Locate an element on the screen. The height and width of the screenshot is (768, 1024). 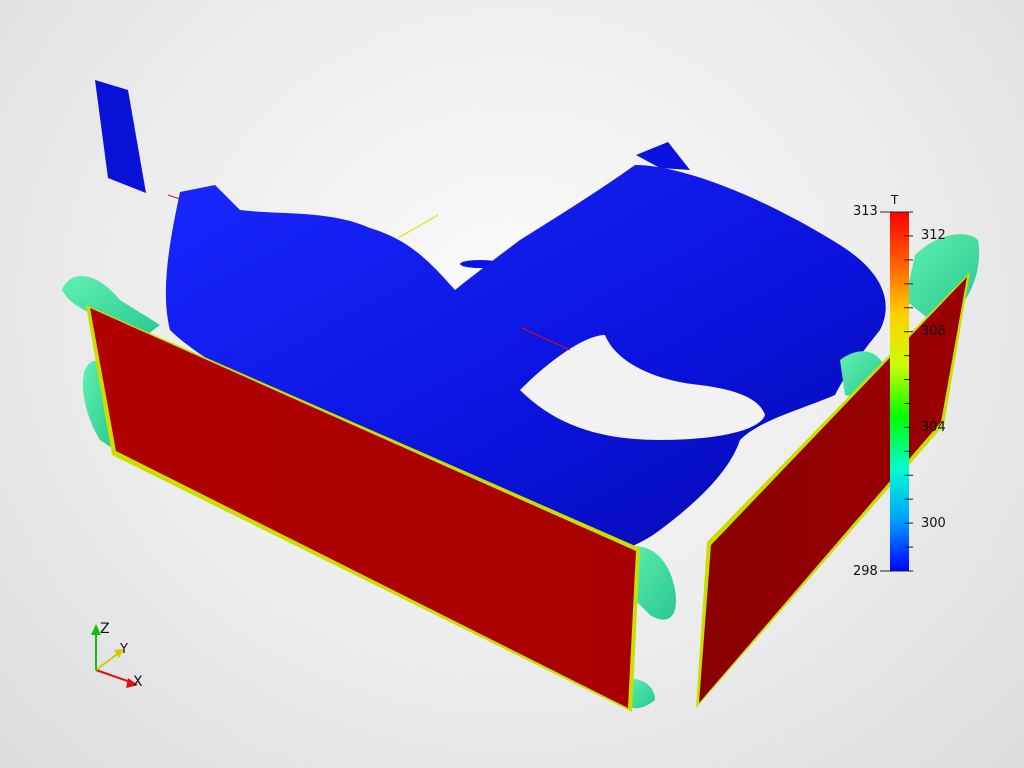
scalar-bar-min-label: 298 is located at coordinates (865, 571).